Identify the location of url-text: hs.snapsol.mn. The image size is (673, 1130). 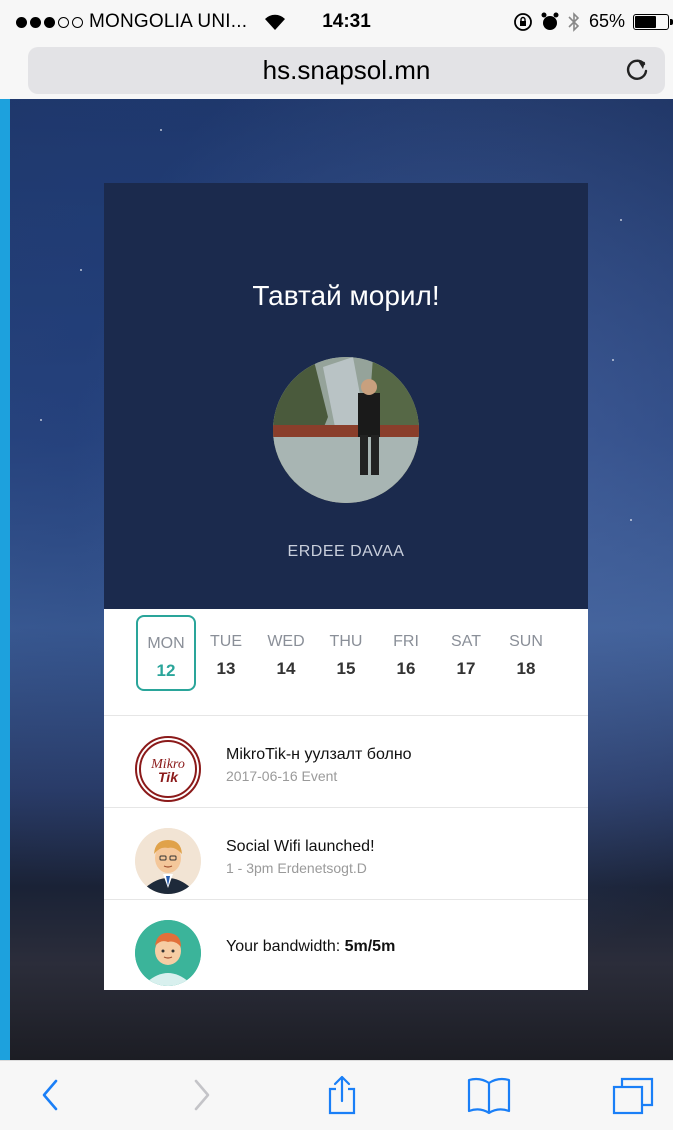
(346, 70).